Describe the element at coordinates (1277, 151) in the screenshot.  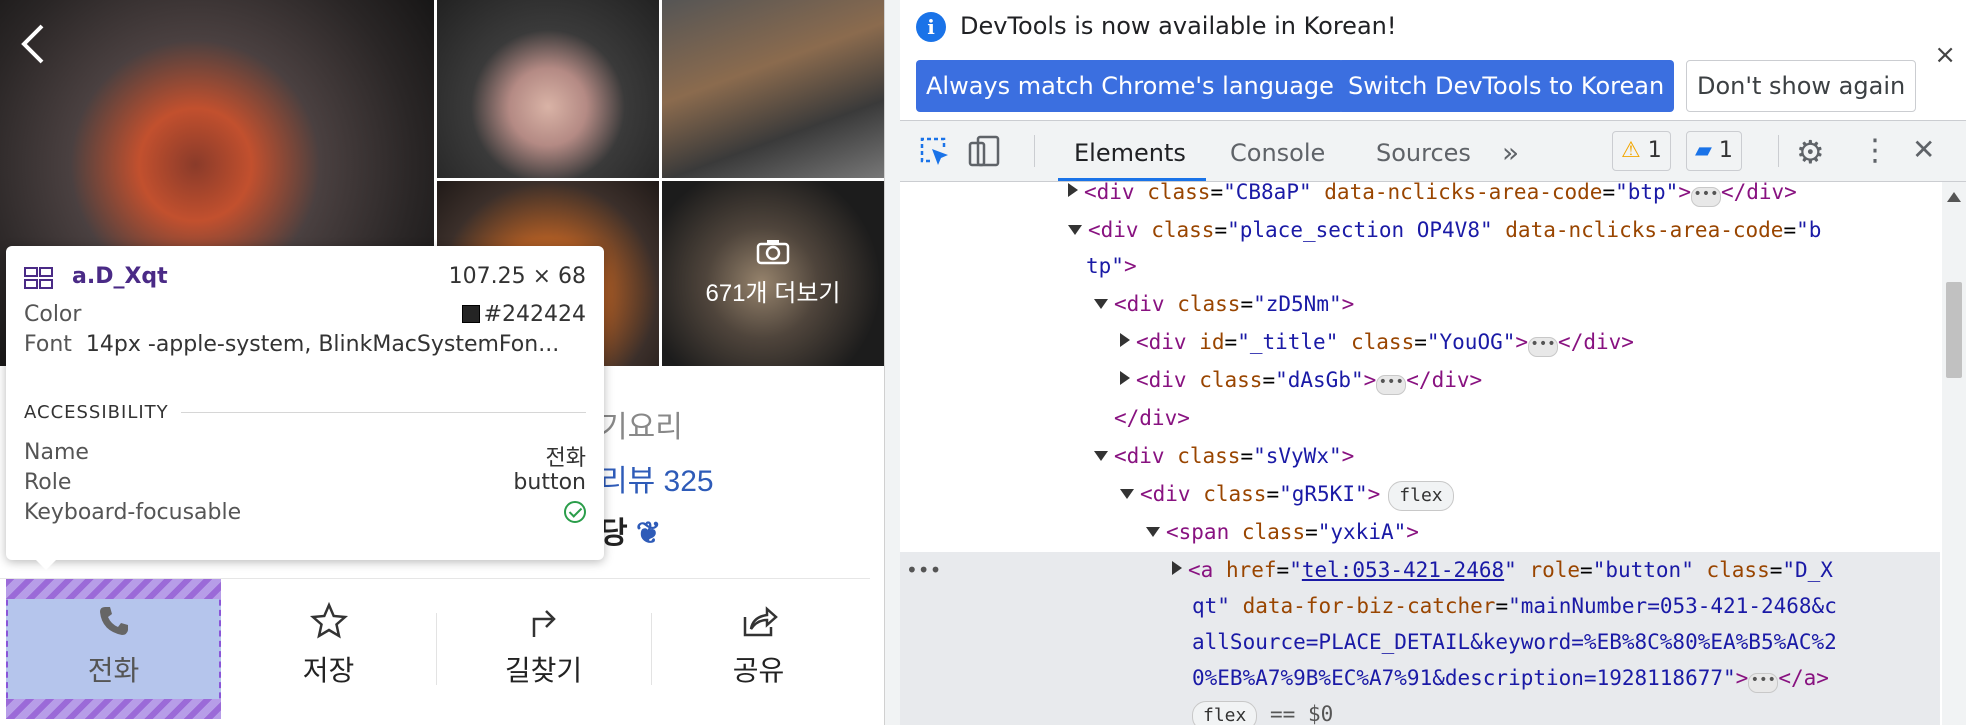
I see `tab-console: Console` at that location.